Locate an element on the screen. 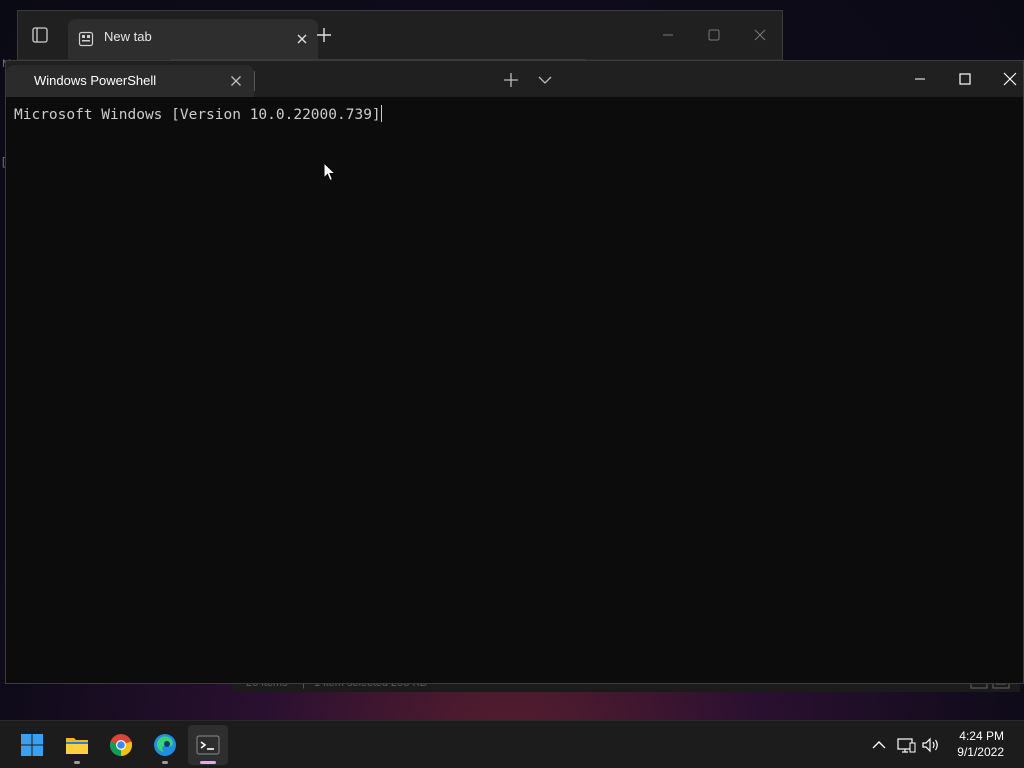 The width and height of the screenshot is (1024, 768). taskbar-edge is located at coordinates (165, 745).